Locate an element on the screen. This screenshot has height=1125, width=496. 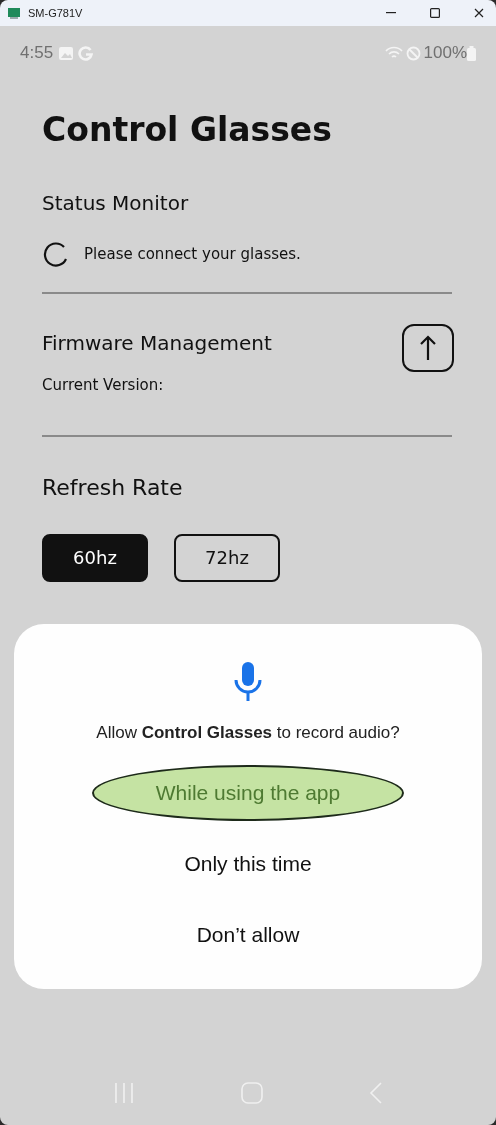
microphone-icon is located at coordinates (248, 681).